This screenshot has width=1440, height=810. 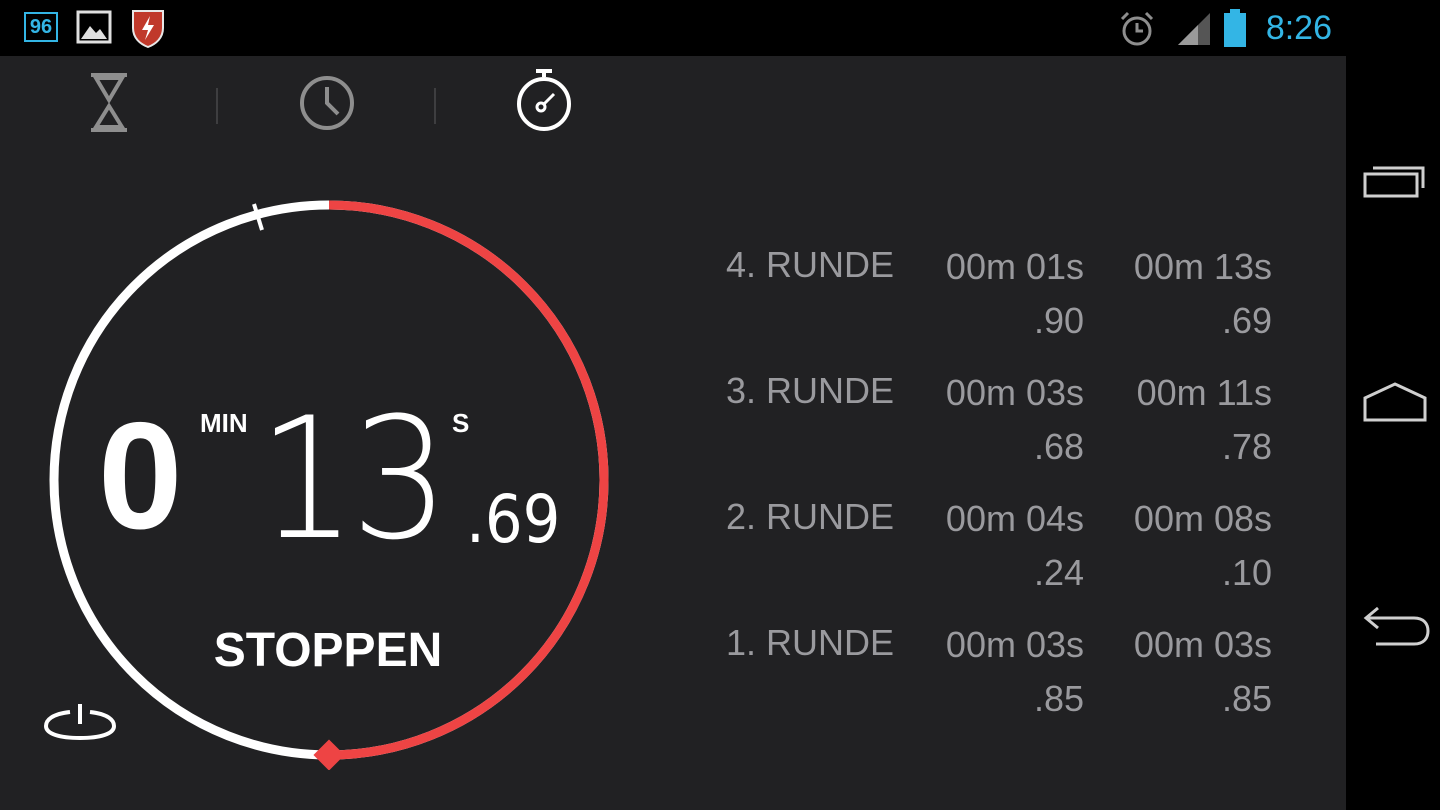 I want to click on recent-apps-button, so click(x=1395, y=180).